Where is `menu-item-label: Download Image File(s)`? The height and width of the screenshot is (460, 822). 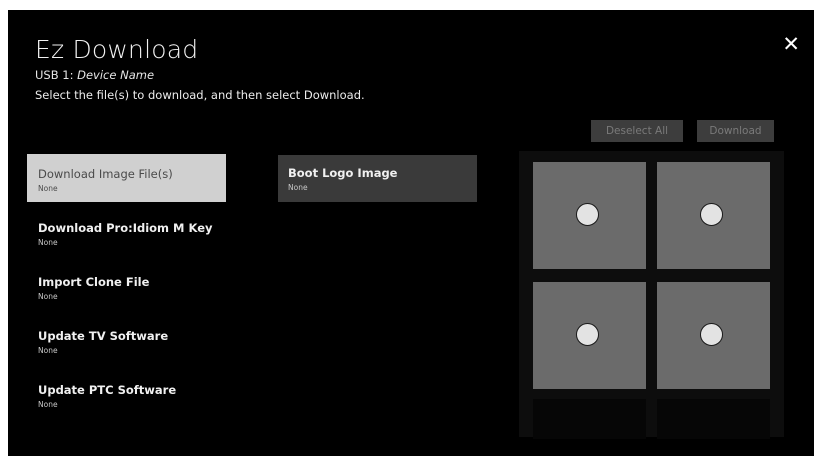 menu-item-label: Download Image File(s) is located at coordinates (105, 174).